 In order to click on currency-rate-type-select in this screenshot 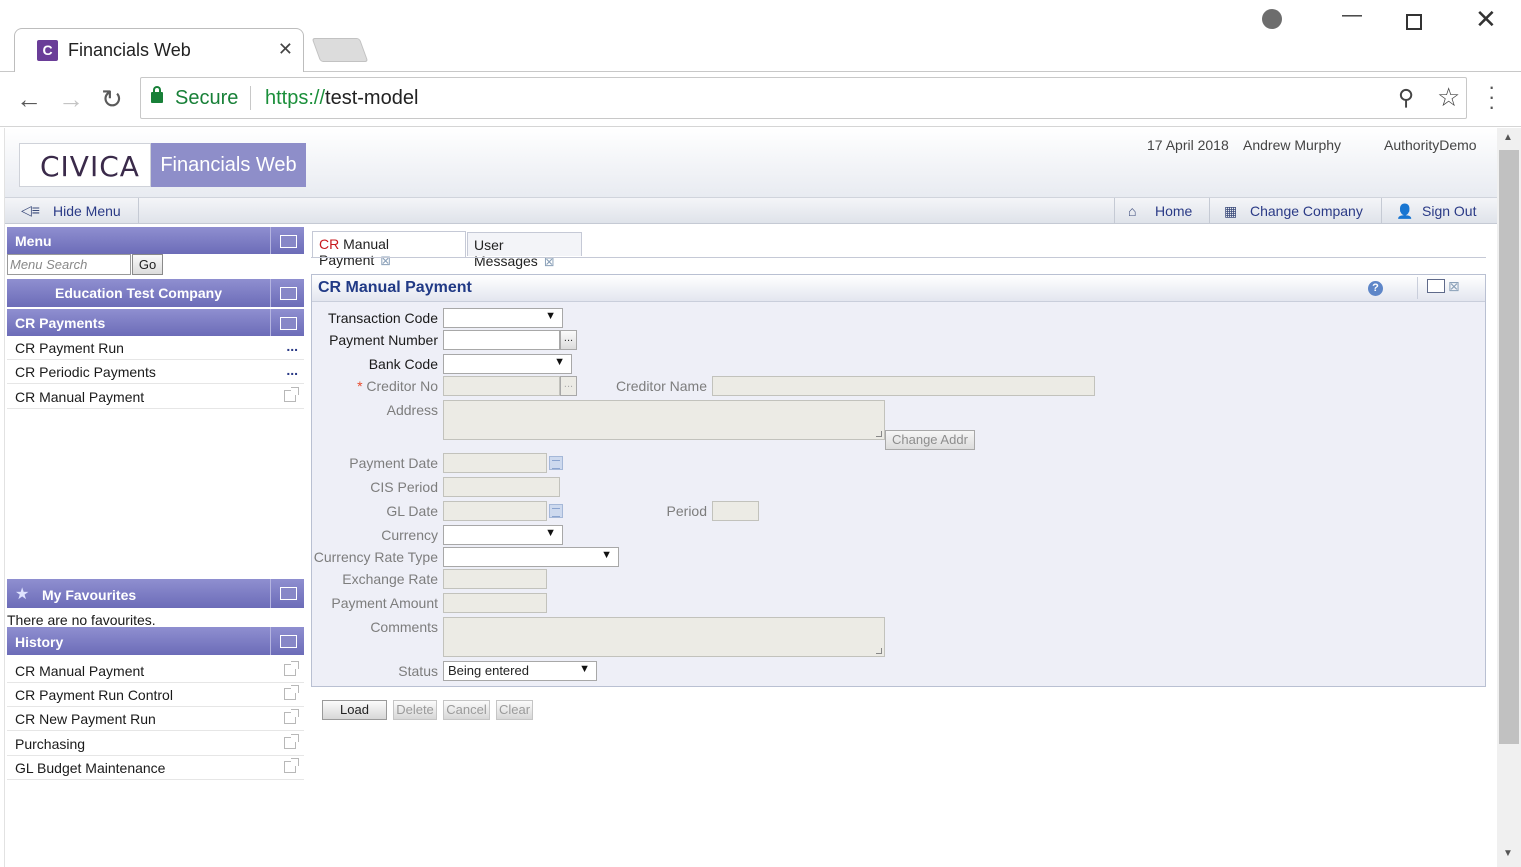, I will do `click(531, 557)`.